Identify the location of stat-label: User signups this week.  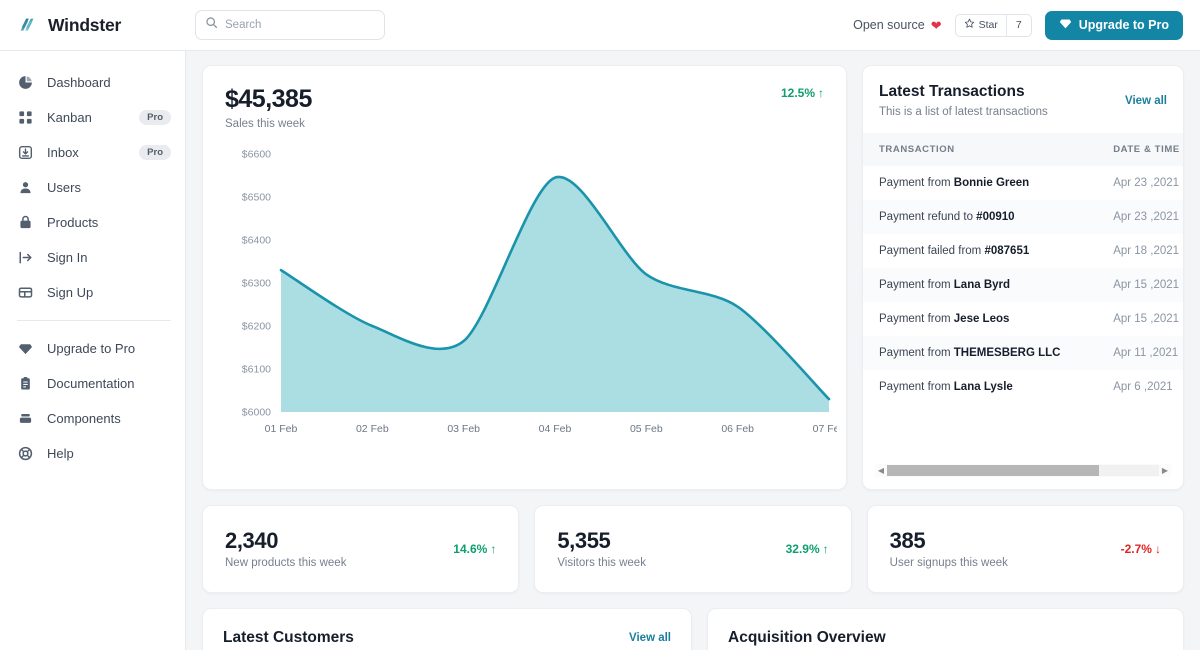
(948, 563).